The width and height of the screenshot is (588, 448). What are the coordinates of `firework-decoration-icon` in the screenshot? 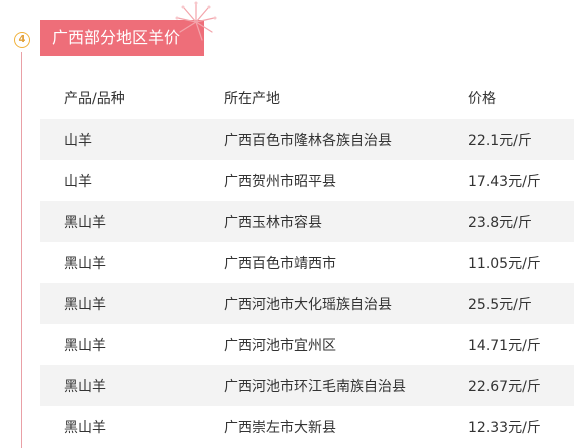 It's located at (196, 21).